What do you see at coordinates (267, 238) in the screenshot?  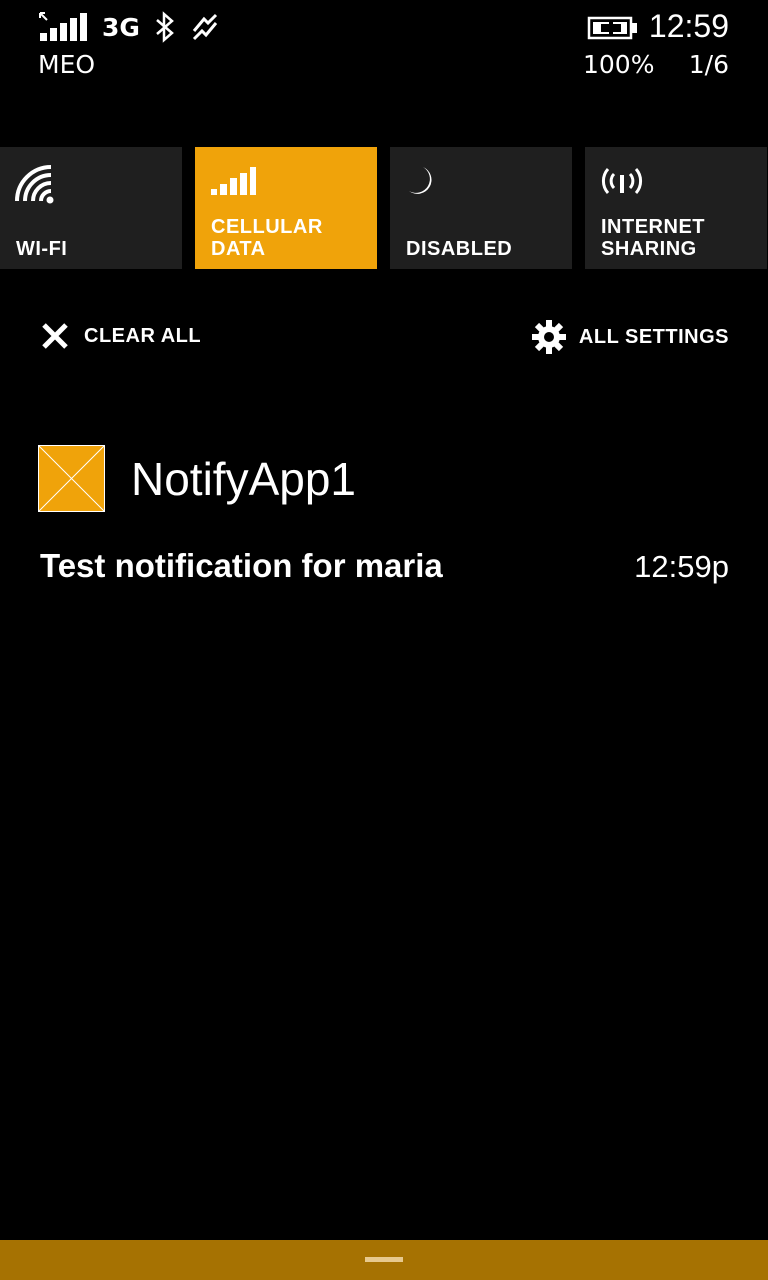 I see `cellular-data-tile-label: CELLULAR DATA` at bounding box center [267, 238].